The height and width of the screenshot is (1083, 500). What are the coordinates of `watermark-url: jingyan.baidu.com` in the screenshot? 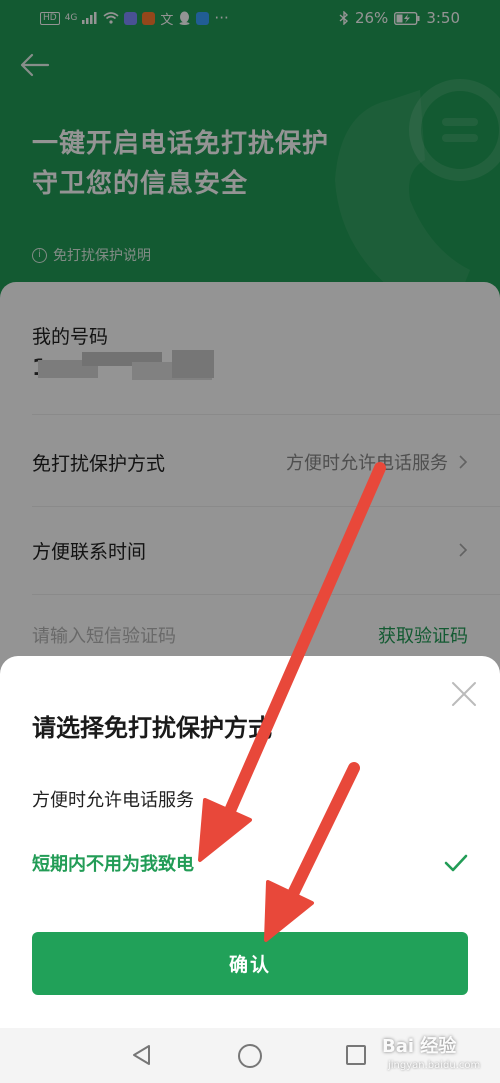 It's located at (434, 1065).